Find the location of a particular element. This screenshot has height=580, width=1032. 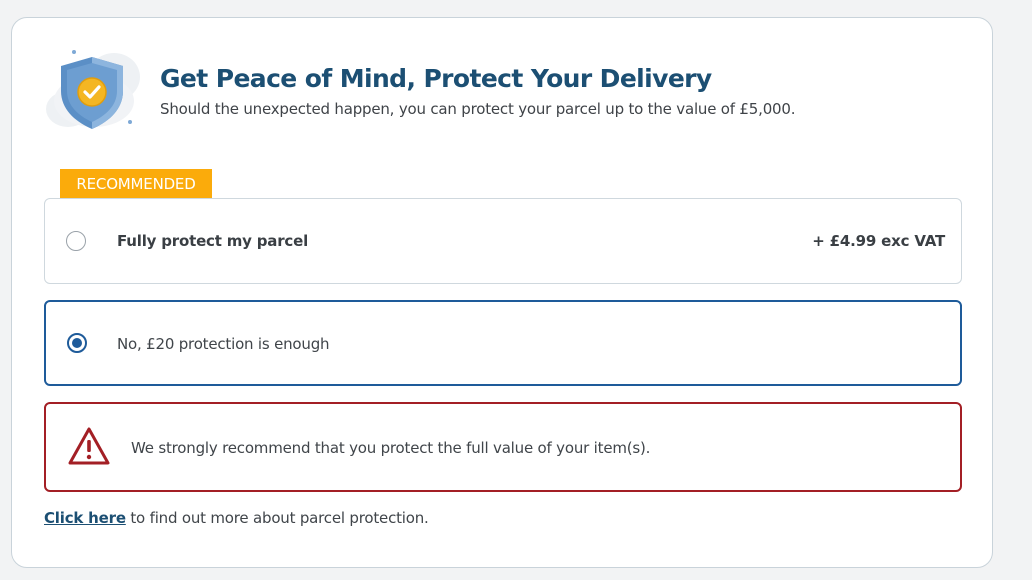

page-title: Get Peace of Mind, Protect Your Delivery is located at coordinates (436, 78).